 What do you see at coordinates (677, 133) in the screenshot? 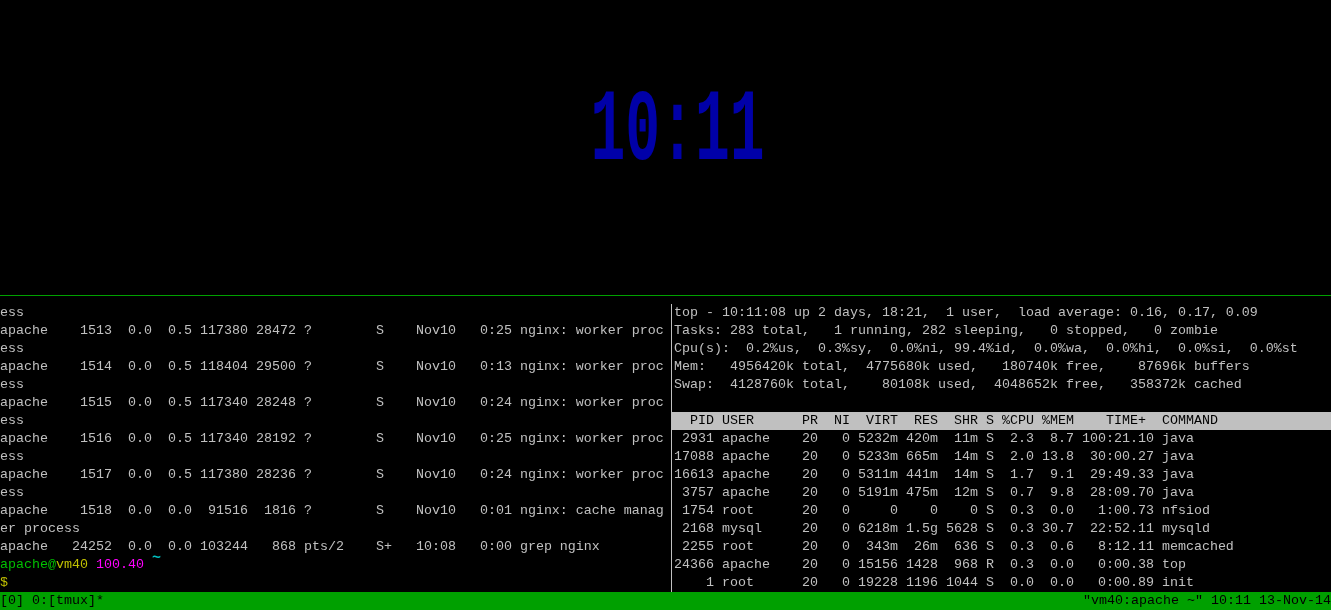
I see `clock-display: 10:11` at bounding box center [677, 133].